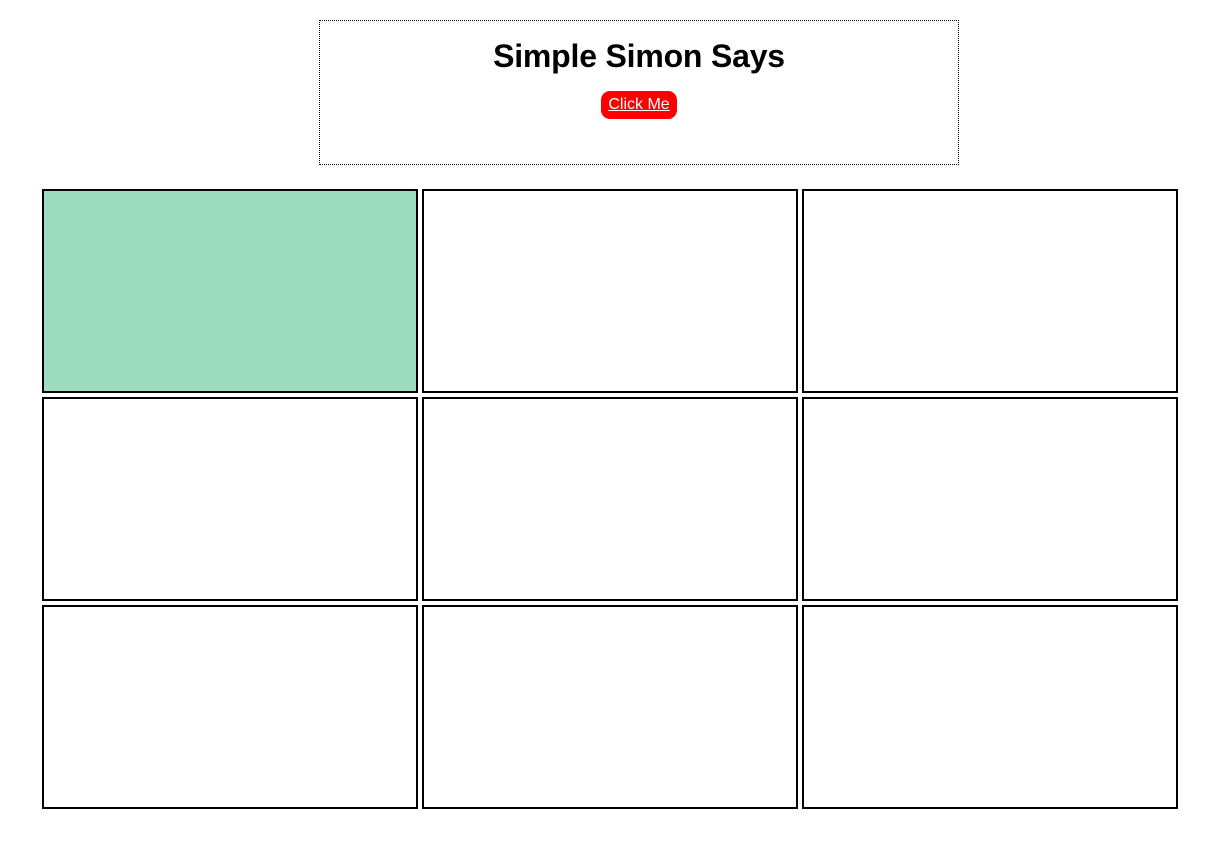  Describe the element at coordinates (639, 56) in the screenshot. I see `page-title: Simple Simon Says` at that location.